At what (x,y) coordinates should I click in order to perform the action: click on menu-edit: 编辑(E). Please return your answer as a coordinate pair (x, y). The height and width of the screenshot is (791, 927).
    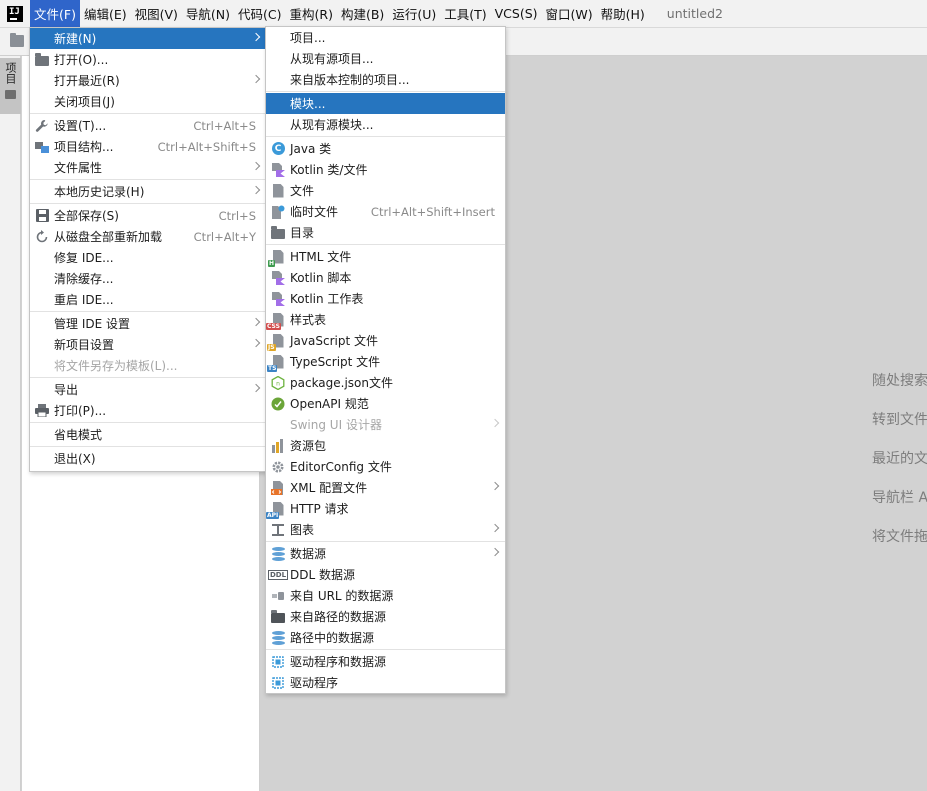
    Looking at the image, I should click on (105, 14).